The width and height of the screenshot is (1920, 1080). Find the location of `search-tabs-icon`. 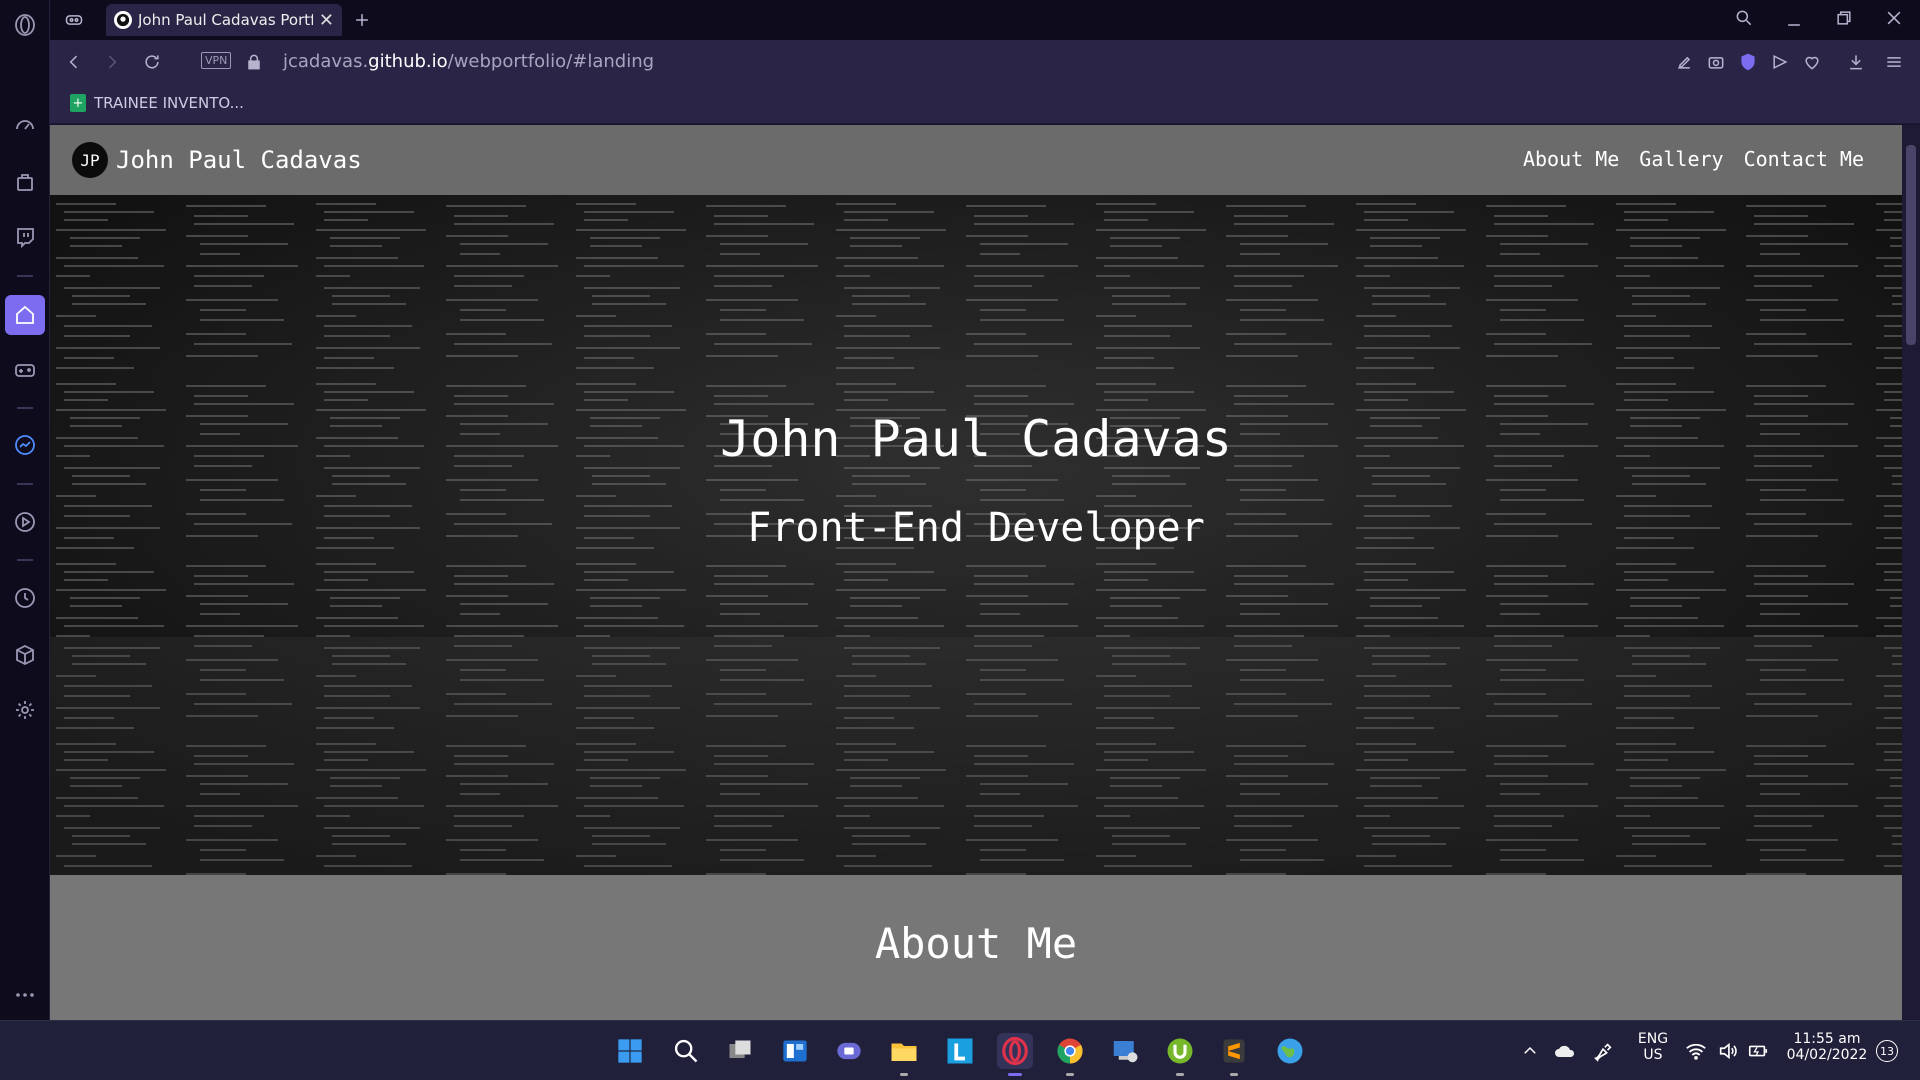

search-tabs-icon is located at coordinates (1744, 18).